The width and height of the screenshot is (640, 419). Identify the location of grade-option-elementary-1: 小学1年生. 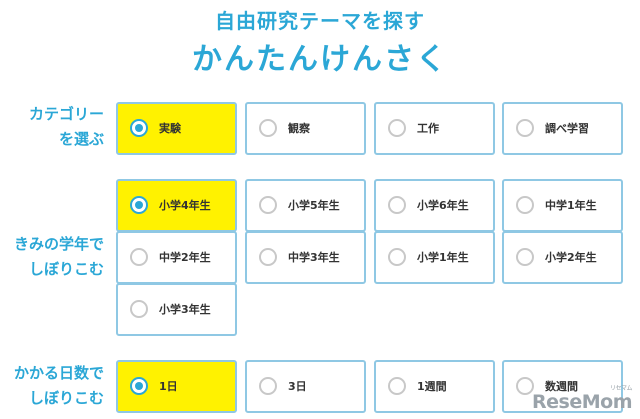
(434, 257).